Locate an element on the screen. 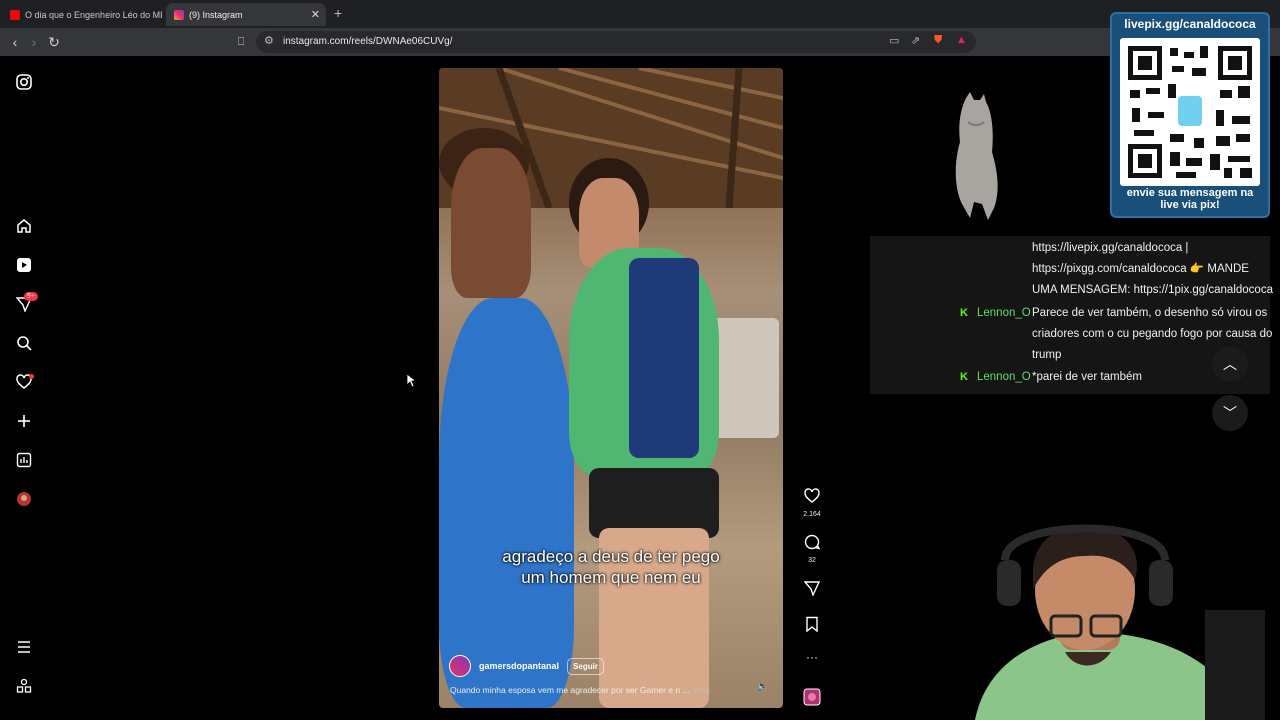 This screenshot has width=1280, height=720. bookmark-icon is located at coordinates (812, 624).